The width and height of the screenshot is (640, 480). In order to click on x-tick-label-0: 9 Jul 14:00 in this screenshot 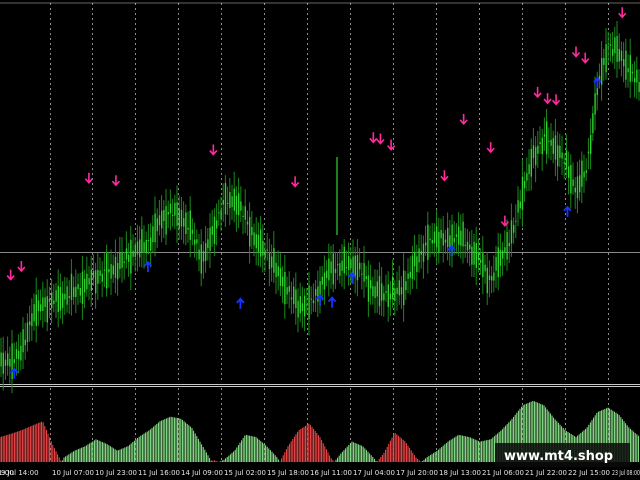, I will do `click(20, 473)`.